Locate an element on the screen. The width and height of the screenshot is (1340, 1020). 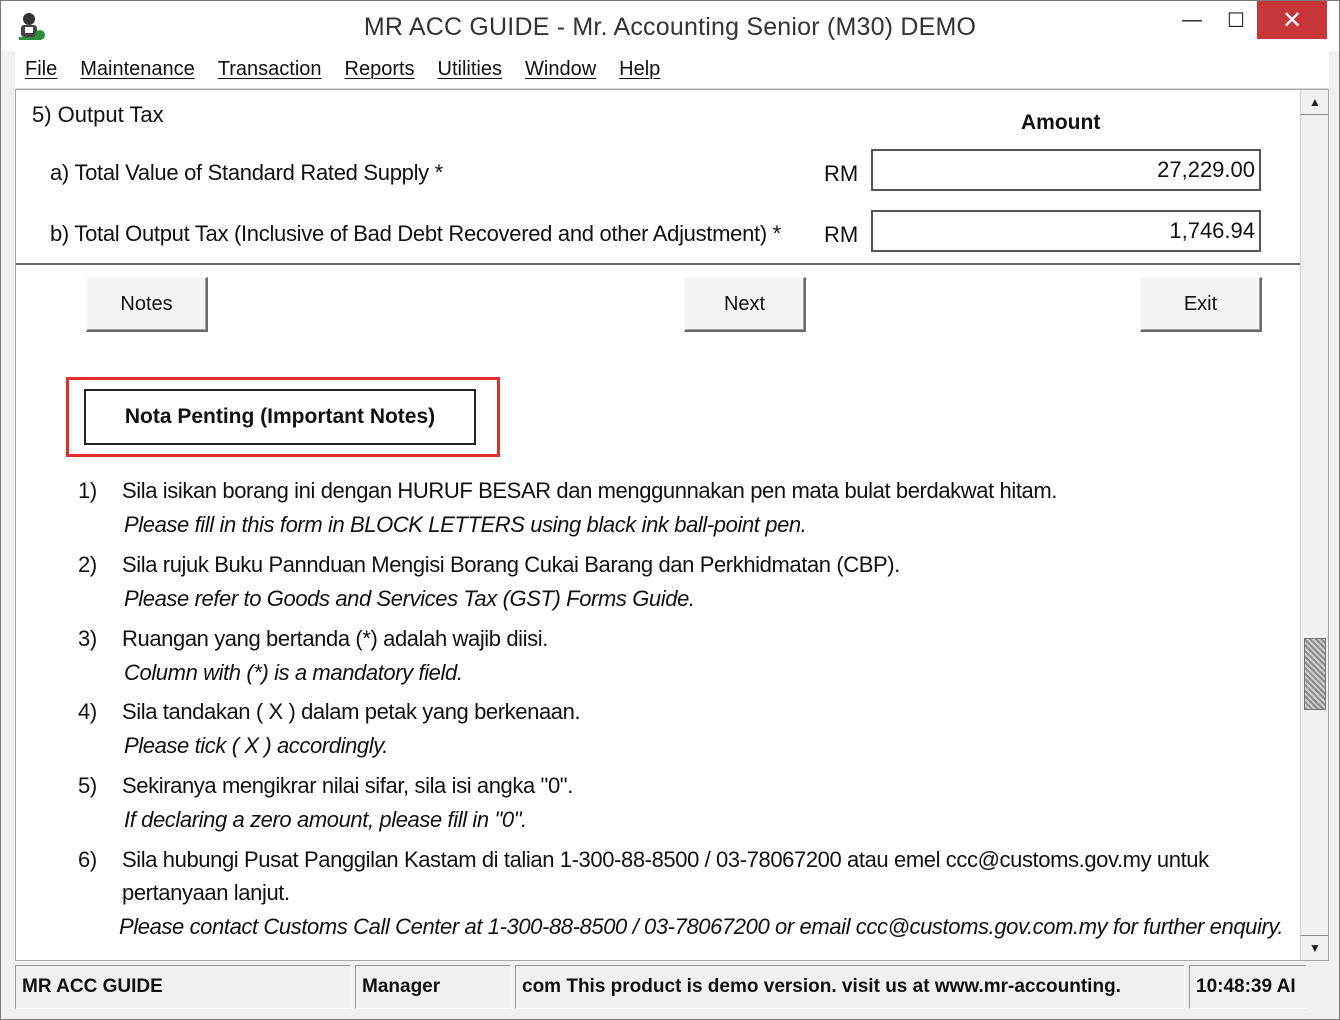
important-notes-title: Nota Penting (Important Notes) is located at coordinates (280, 417).